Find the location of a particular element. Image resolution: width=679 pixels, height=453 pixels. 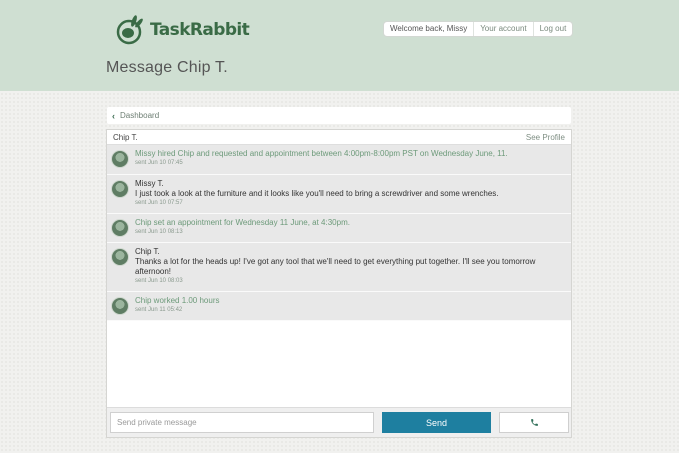

message-author: Chip T. is located at coordinates (147, 251).